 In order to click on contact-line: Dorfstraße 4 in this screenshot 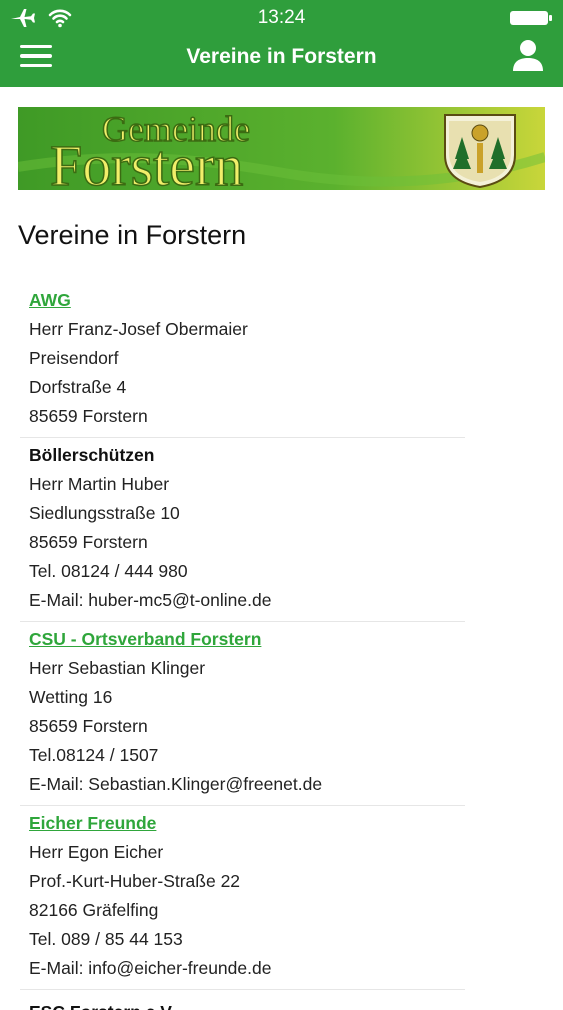, I will do `click(78, 387)`.